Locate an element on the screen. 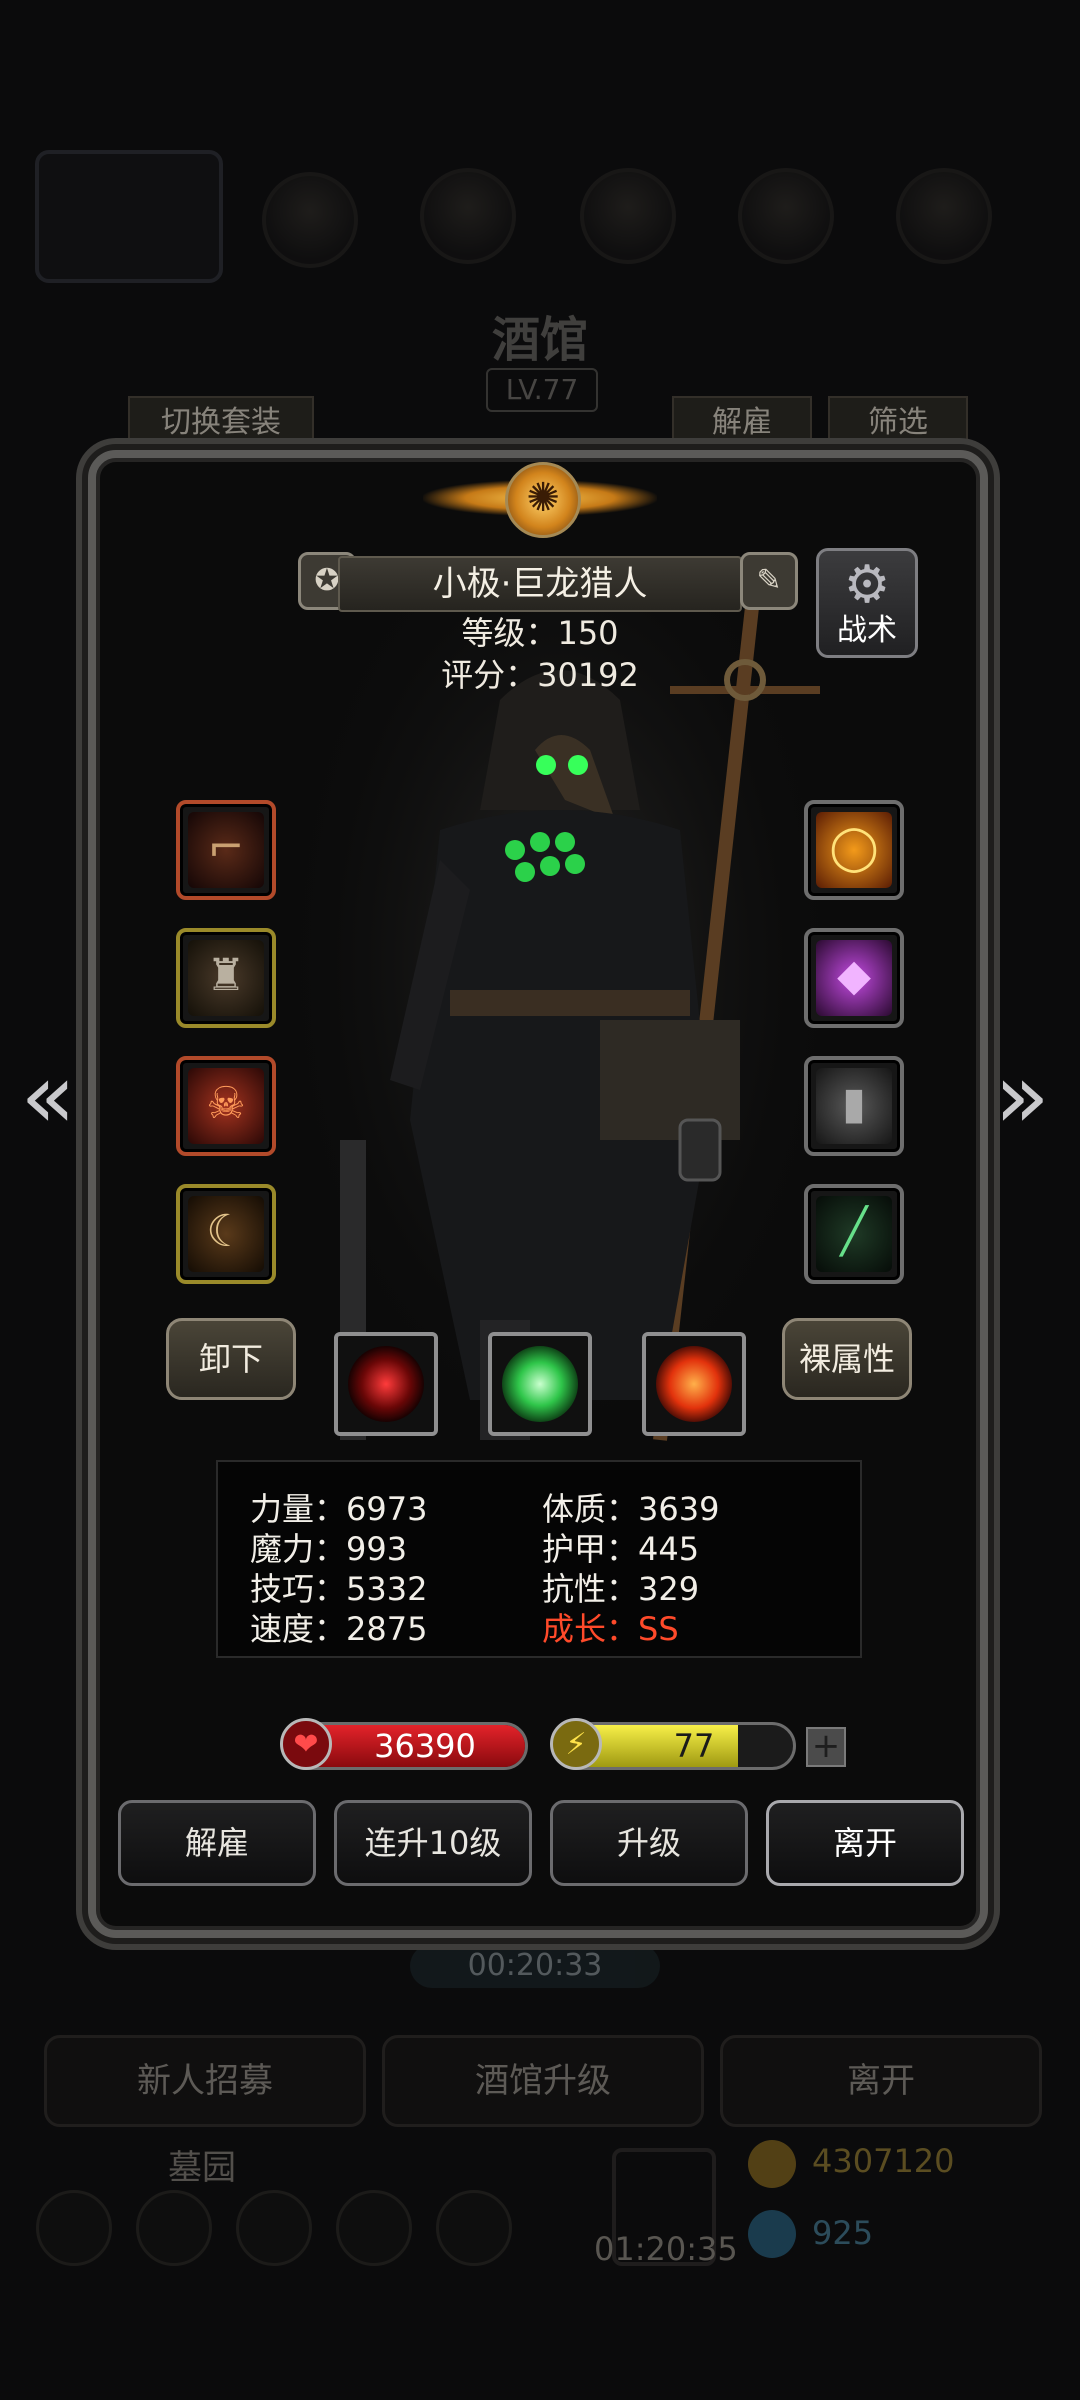 This screenshot has width=1080, height=2400. armor-glyph: ♜ is located at coordinates (226, 975).